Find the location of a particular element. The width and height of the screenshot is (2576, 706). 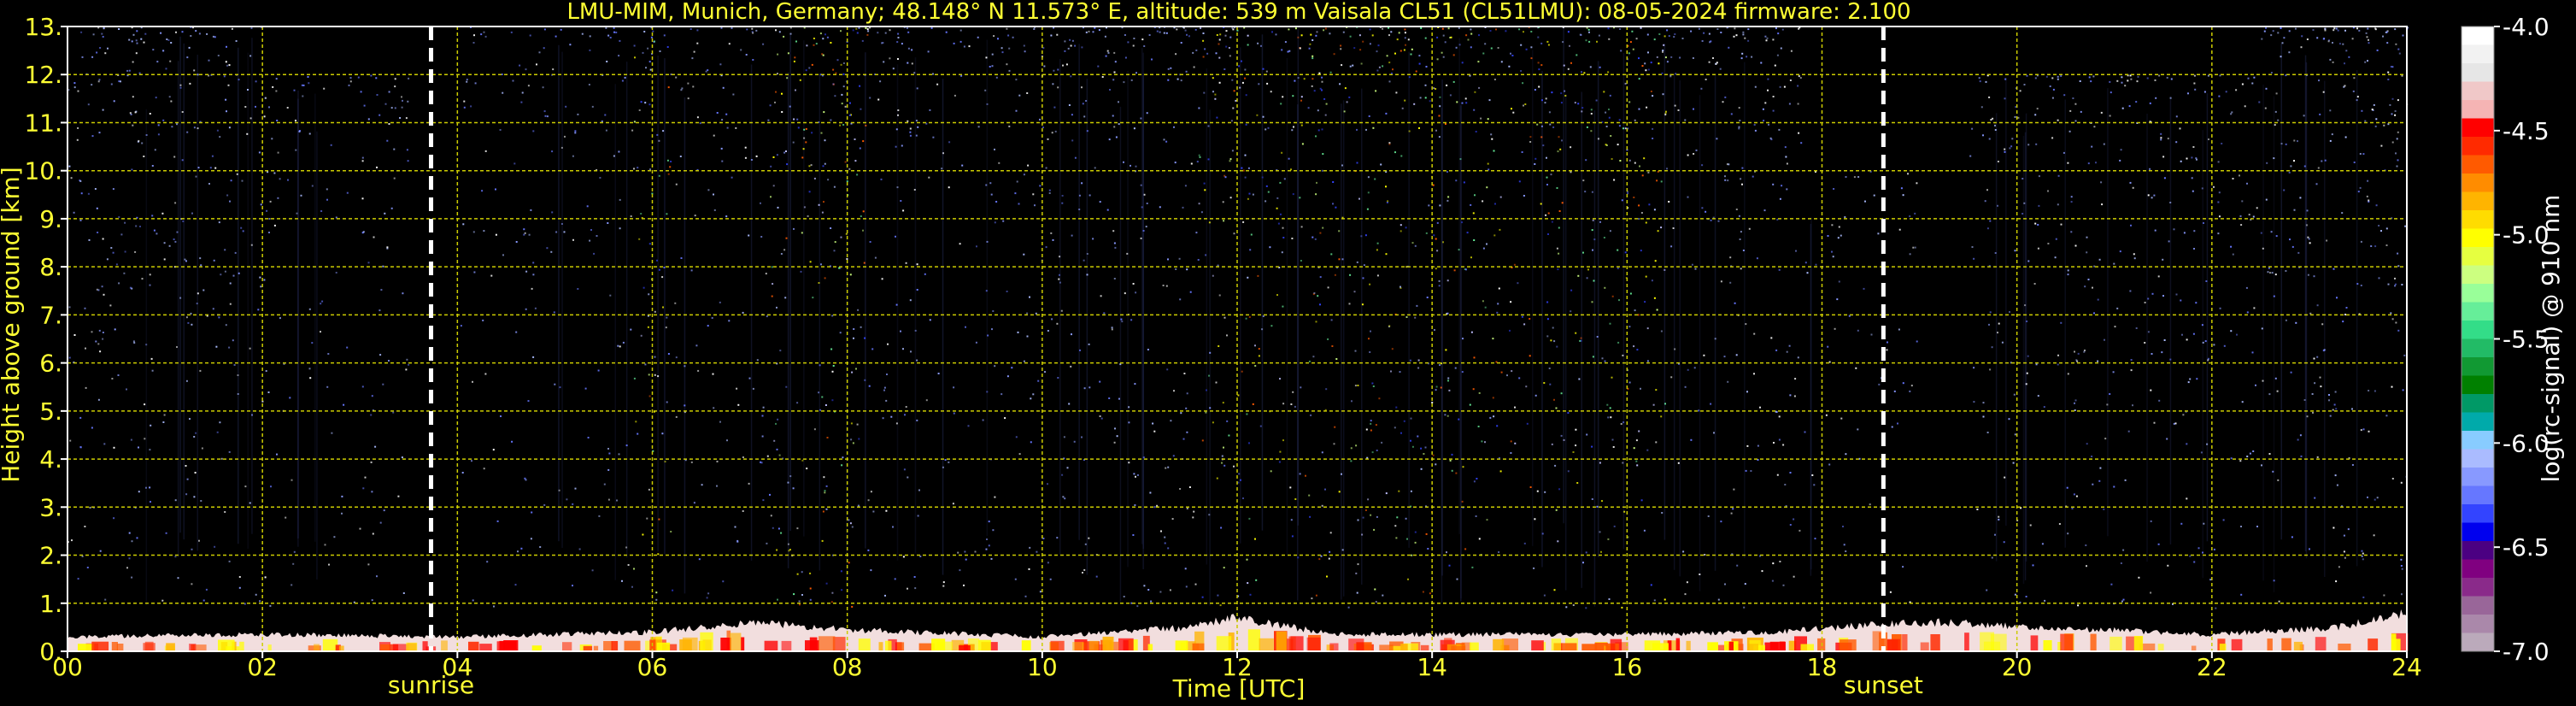

signal-streak is located at coordinates (1563, 275).